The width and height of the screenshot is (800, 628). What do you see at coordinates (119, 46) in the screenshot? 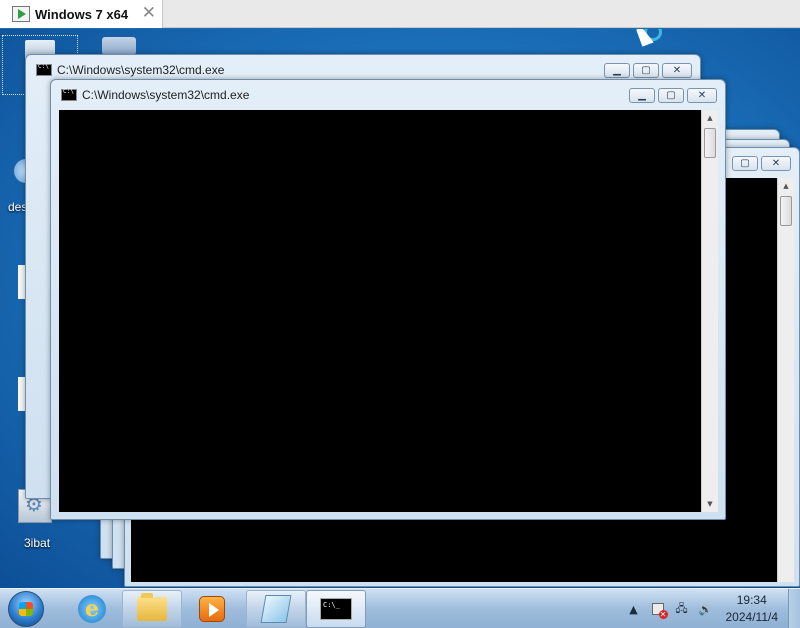
I see `shortcut-icon` at bounding box center [119, 46].